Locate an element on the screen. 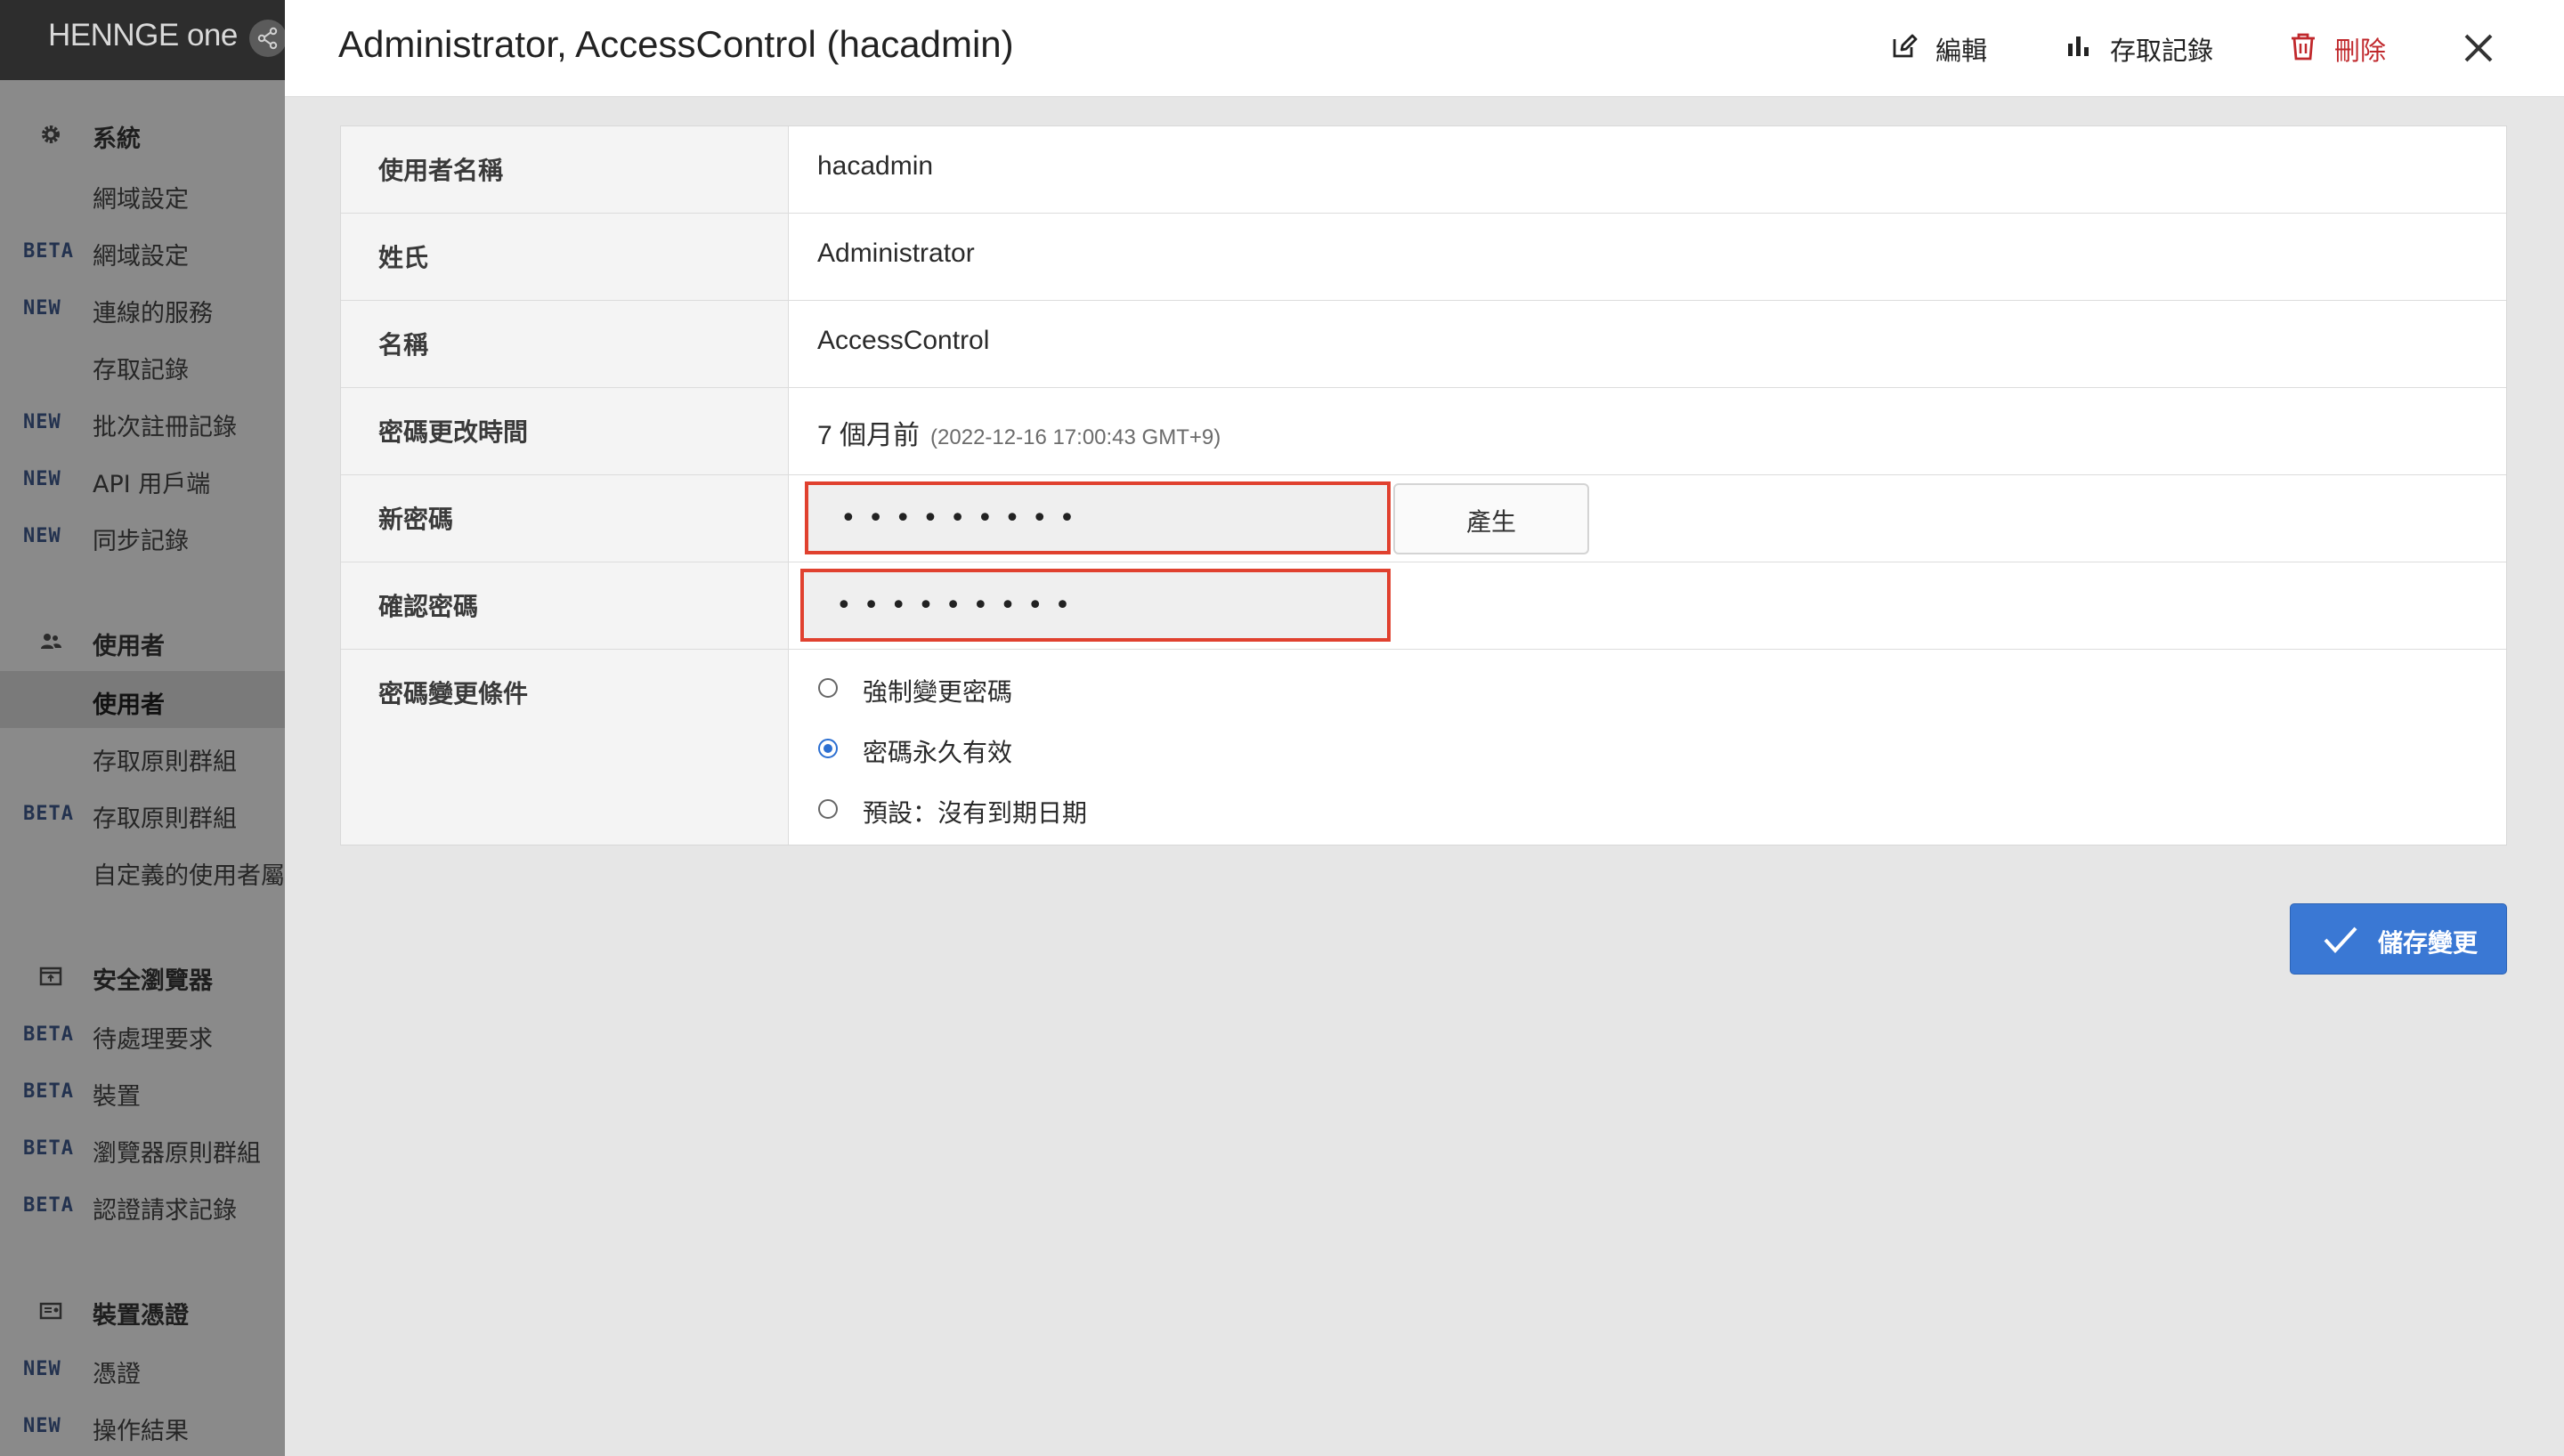  sidebar-item-domain-settings-beta: BETA 網域設定 is located at coordinates (142, 250).